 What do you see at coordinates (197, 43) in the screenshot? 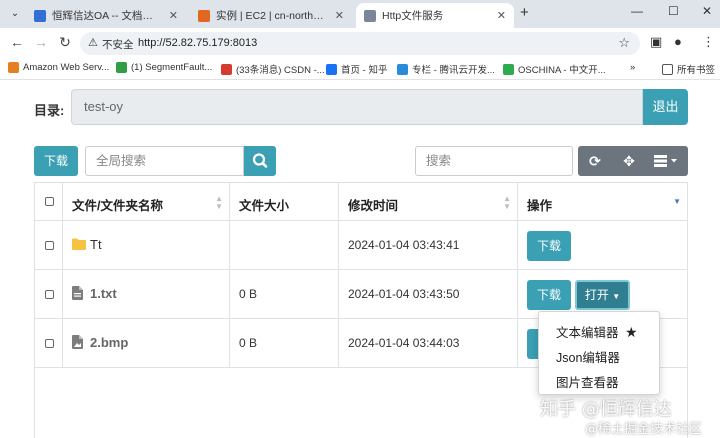
I see `url-text: http://52.82.75.179:8013` at bounding box center [197, 43].